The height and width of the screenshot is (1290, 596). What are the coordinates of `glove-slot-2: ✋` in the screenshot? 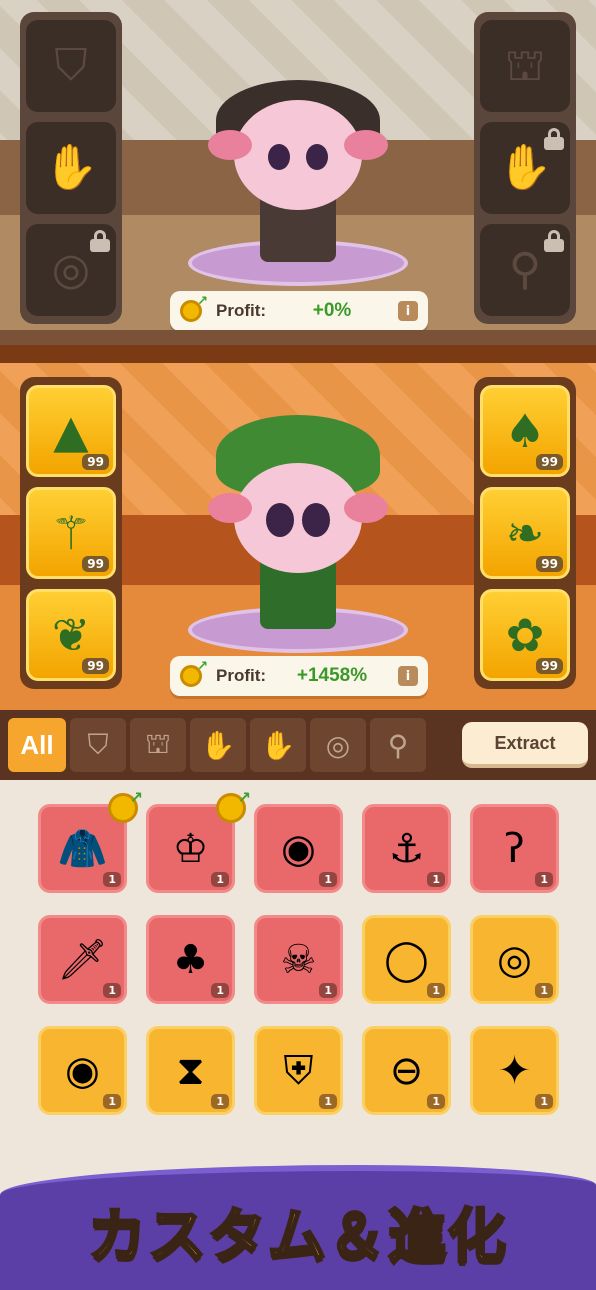 It's located at (525, 168).